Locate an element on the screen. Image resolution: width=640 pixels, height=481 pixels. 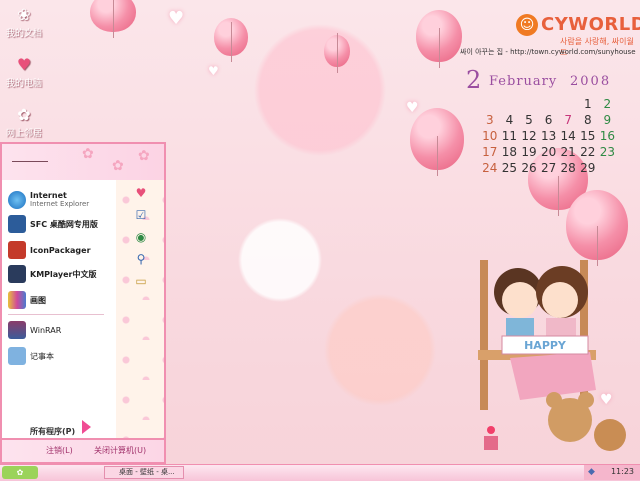
calendar-day: 8 is located at coordinates (587, 120).